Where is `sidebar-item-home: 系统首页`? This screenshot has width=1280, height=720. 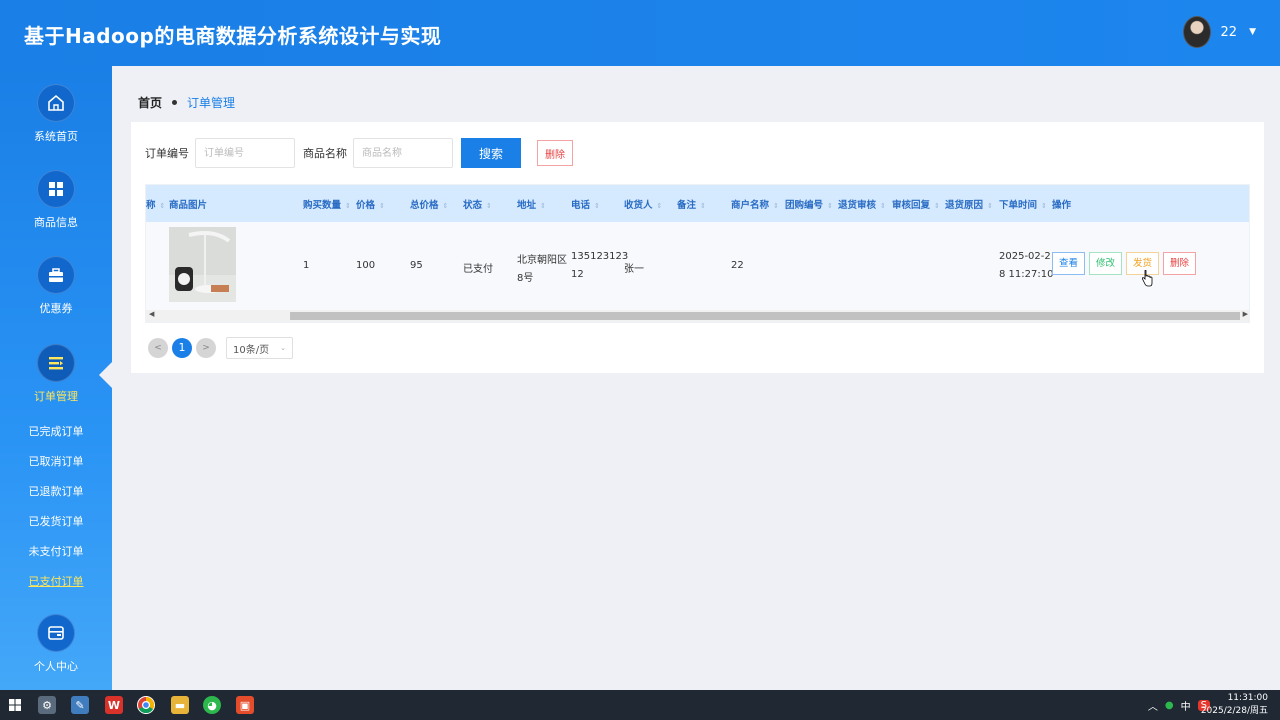
sidebar-item-home: 系统首页 is located at coordinates (56, 114).